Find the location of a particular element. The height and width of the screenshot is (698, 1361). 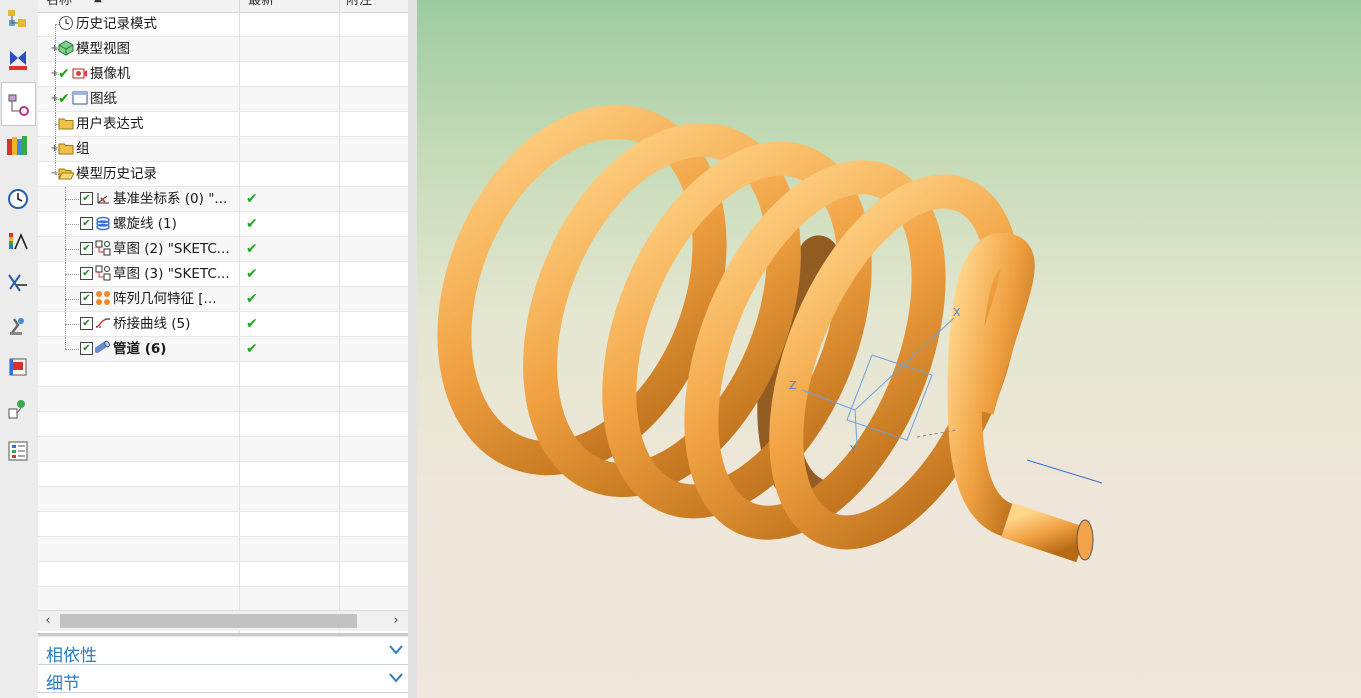

tree-row: + 组 is located at coordinates (223, 149).